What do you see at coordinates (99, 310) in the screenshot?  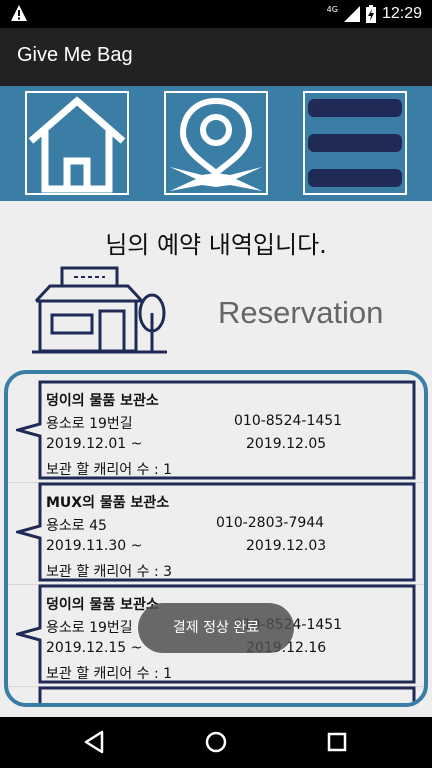 I see `storefront-icon` at bounding box center [99, 310].